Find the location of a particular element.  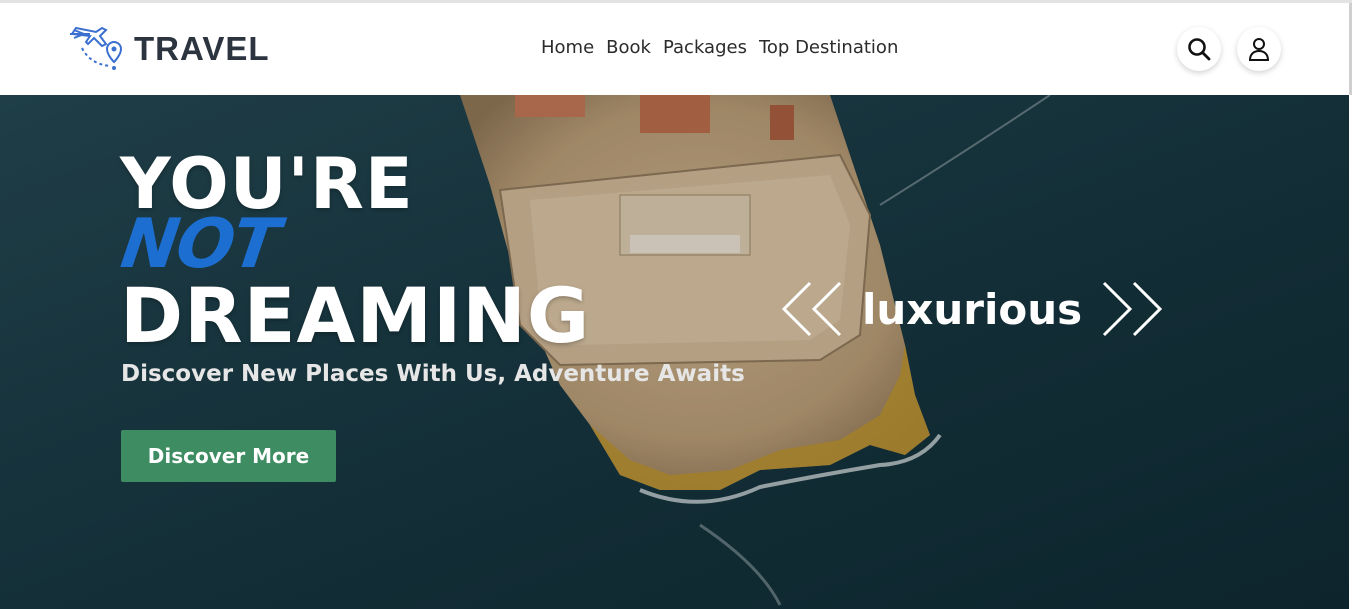

search-icon is located at coordinates (1199, 49).